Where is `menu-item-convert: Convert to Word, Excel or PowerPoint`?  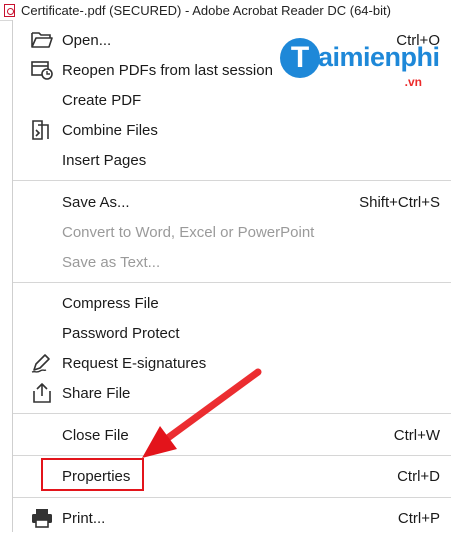 menu-item-convert: Convert to Word, Excel or PowerPoint is located at coordinates (232, 232).